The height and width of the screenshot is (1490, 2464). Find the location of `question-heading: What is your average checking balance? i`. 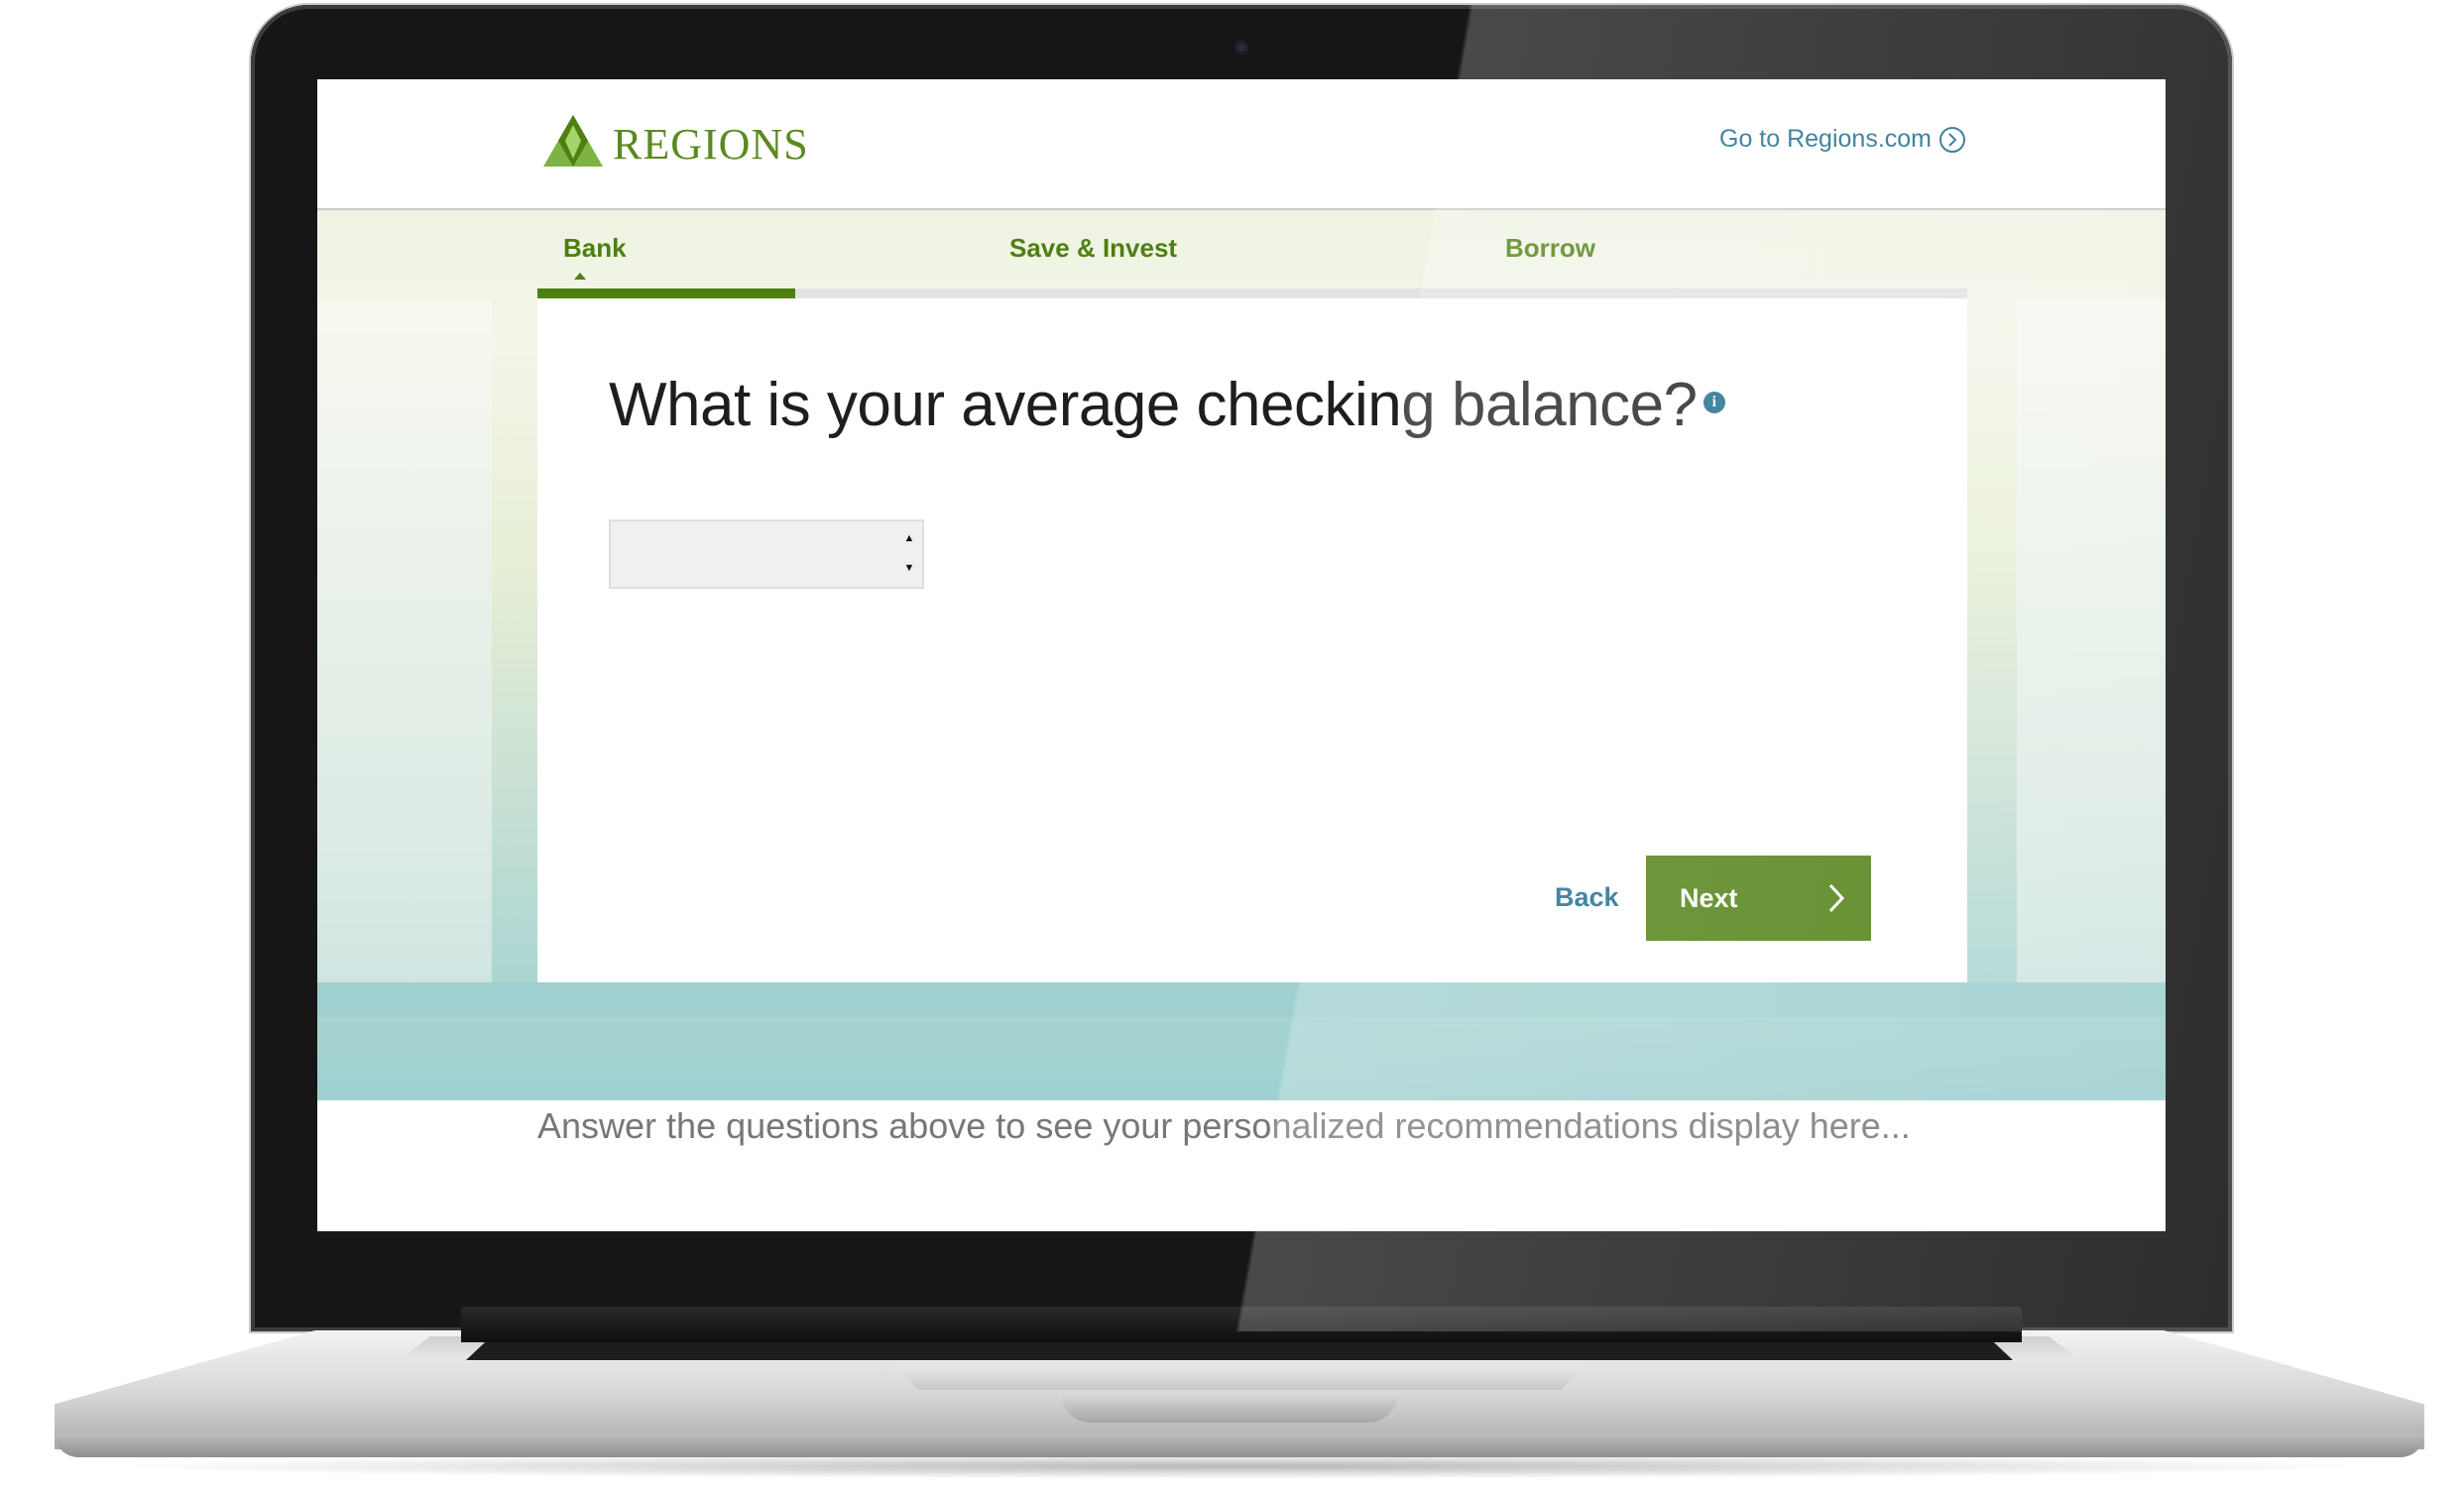

question-heading: What is your average checking balance? i is located at coordinates (1167, 405).